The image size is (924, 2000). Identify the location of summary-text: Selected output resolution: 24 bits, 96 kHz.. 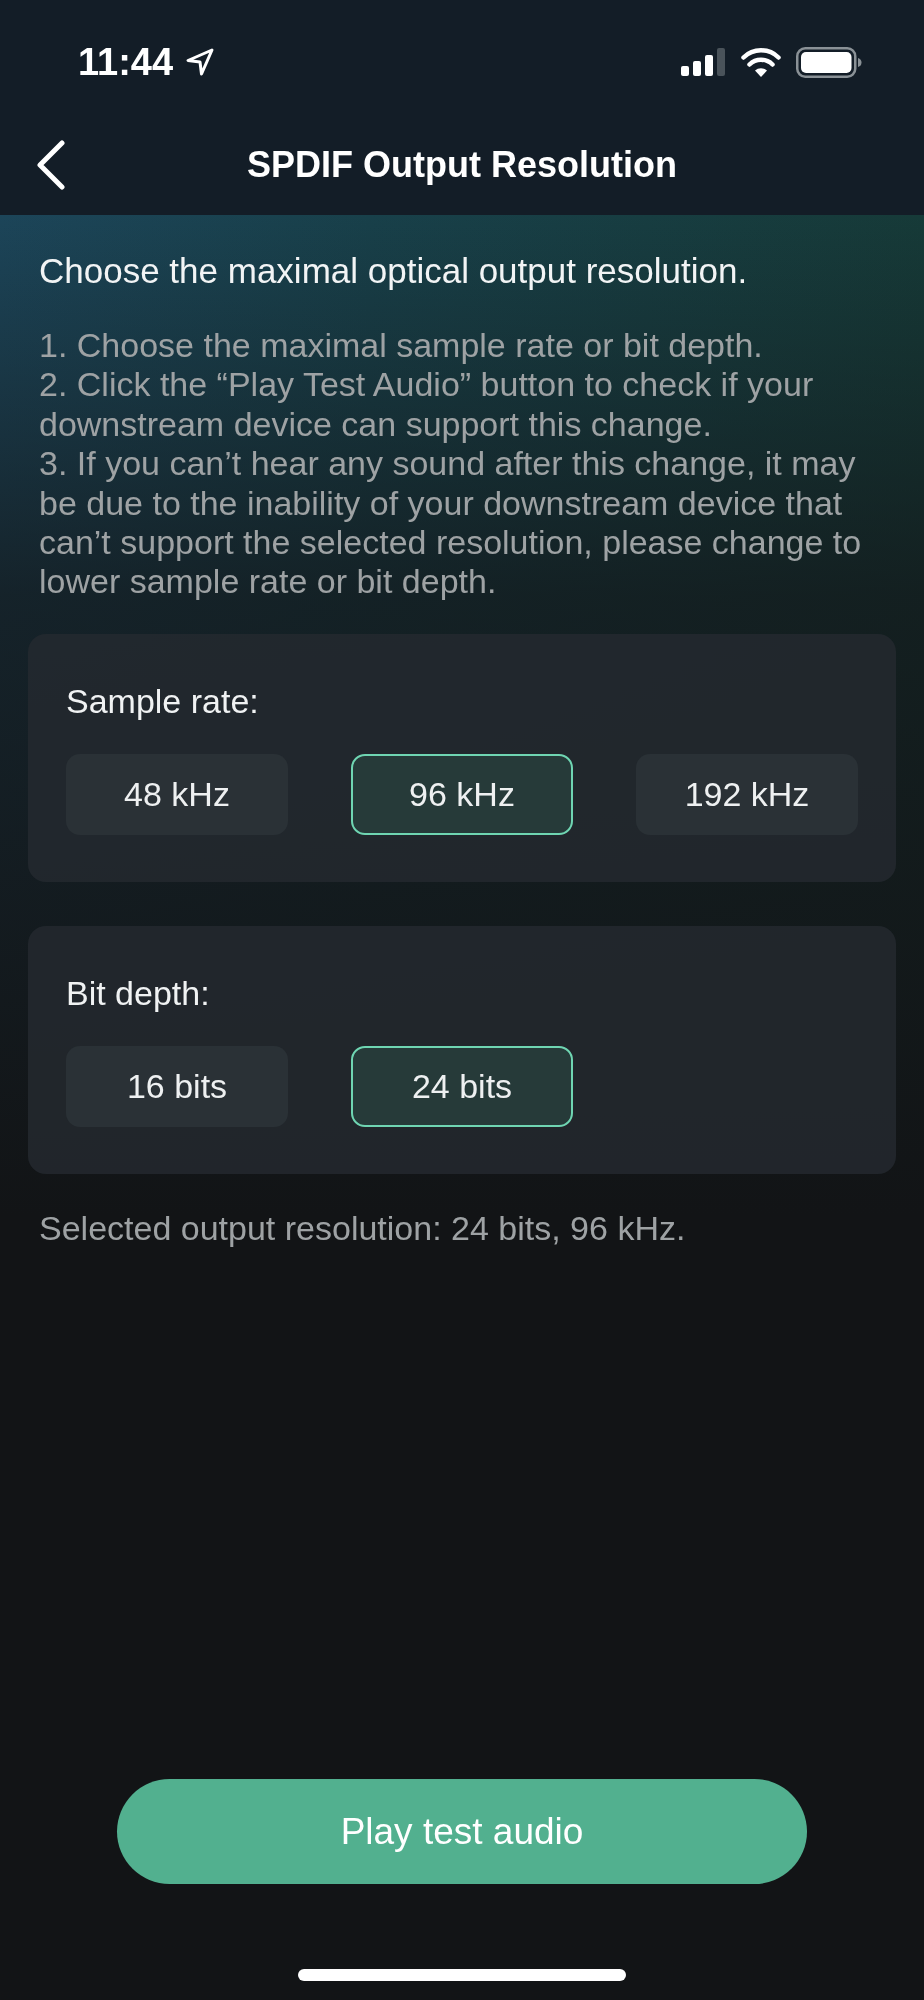
(363, 1227).